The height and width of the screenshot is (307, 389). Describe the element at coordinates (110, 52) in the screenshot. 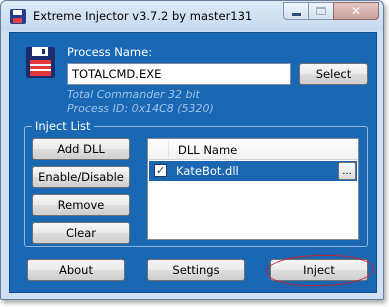

I see `process-name-label: Process Name:` at that location.